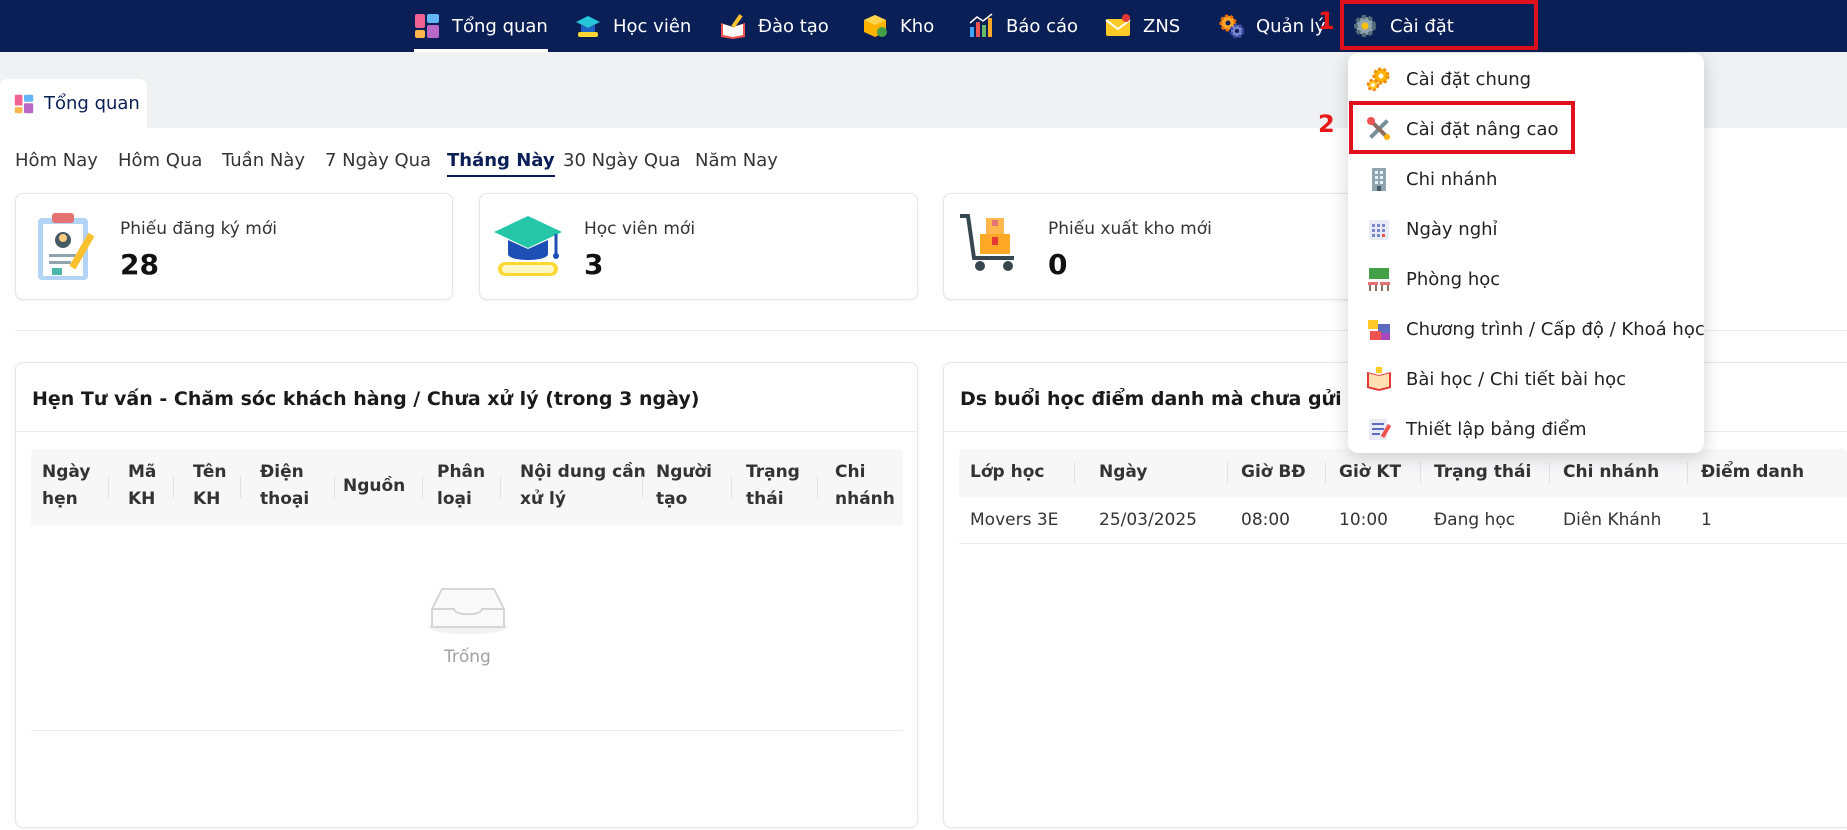 The image size is (1847, 830). Describe the element at coordinates (1363, 520) in the screenshot. I see `cell-end-time: 10:00` at that location.